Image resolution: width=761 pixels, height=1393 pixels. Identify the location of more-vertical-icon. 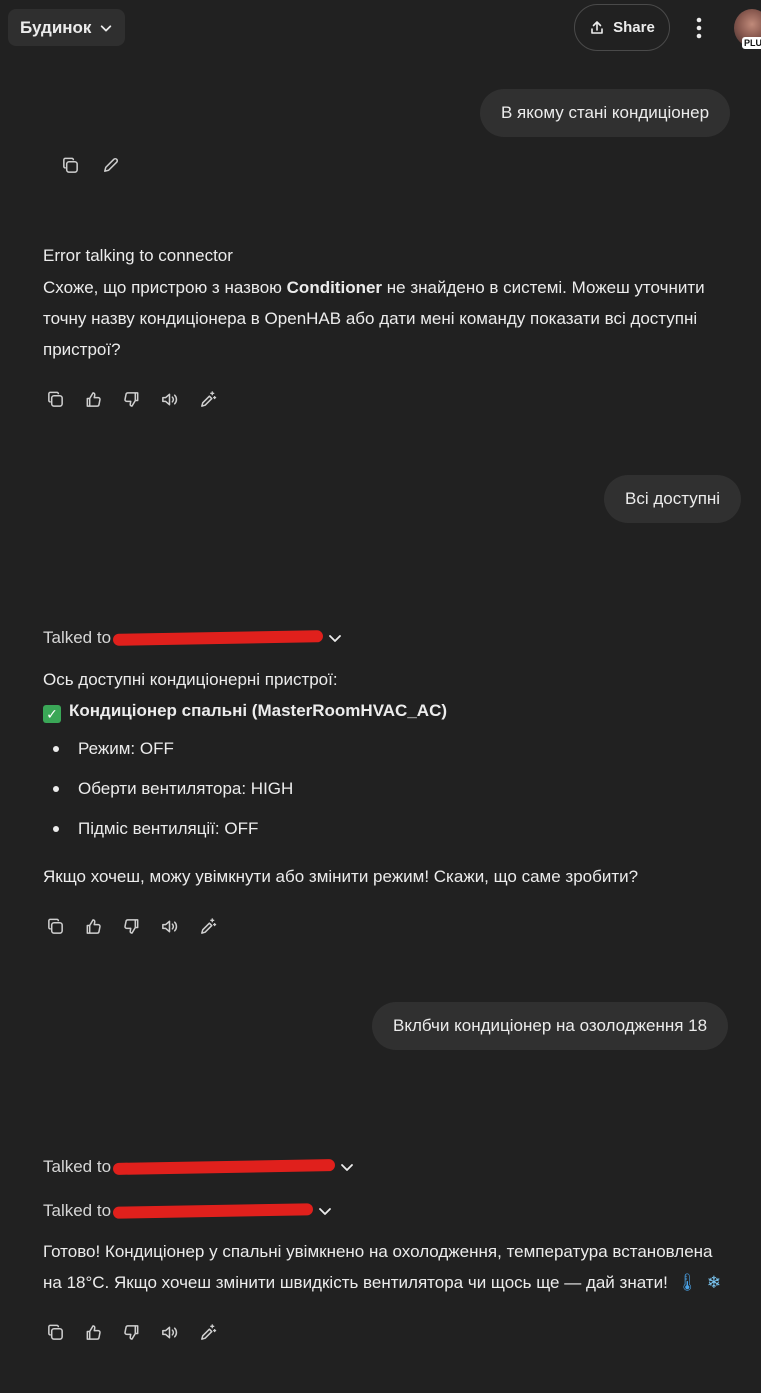
(699, 28).